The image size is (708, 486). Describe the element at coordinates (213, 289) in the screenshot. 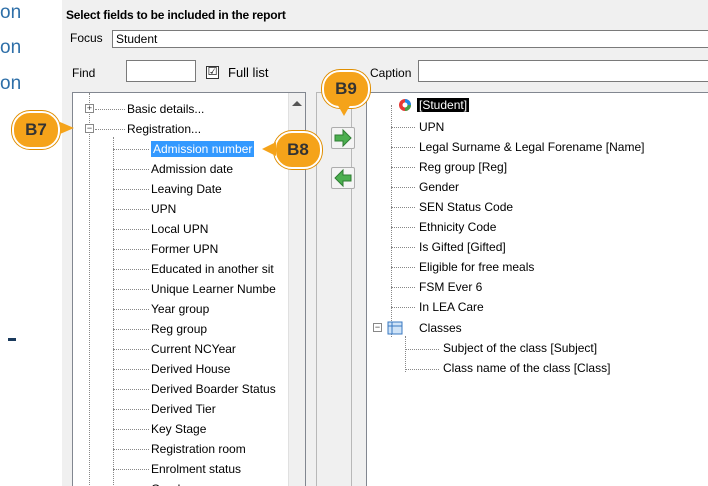

I see `tree-field: Unique Learner Numbe` at that location.